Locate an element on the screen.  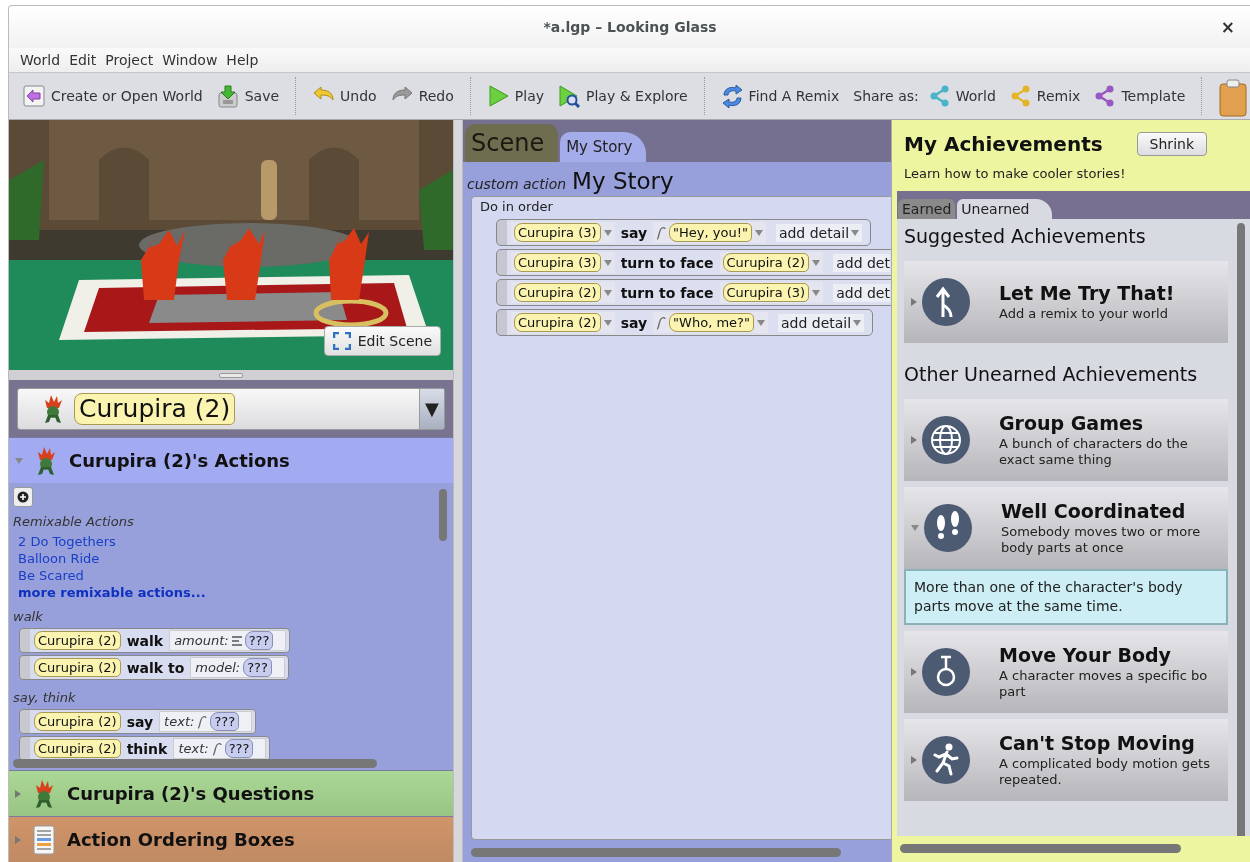
panel-title: My Achievements is located at coordinates (1003, 144).